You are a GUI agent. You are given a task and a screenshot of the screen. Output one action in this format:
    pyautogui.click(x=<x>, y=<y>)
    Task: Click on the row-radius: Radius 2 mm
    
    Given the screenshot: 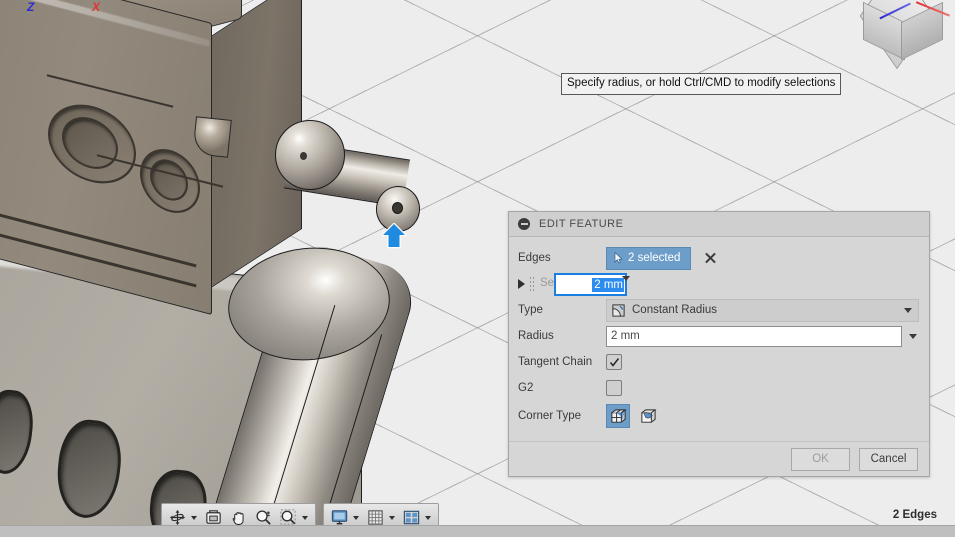 What is the action you would take?
    pyautogui.click(x=718, y=336)
    